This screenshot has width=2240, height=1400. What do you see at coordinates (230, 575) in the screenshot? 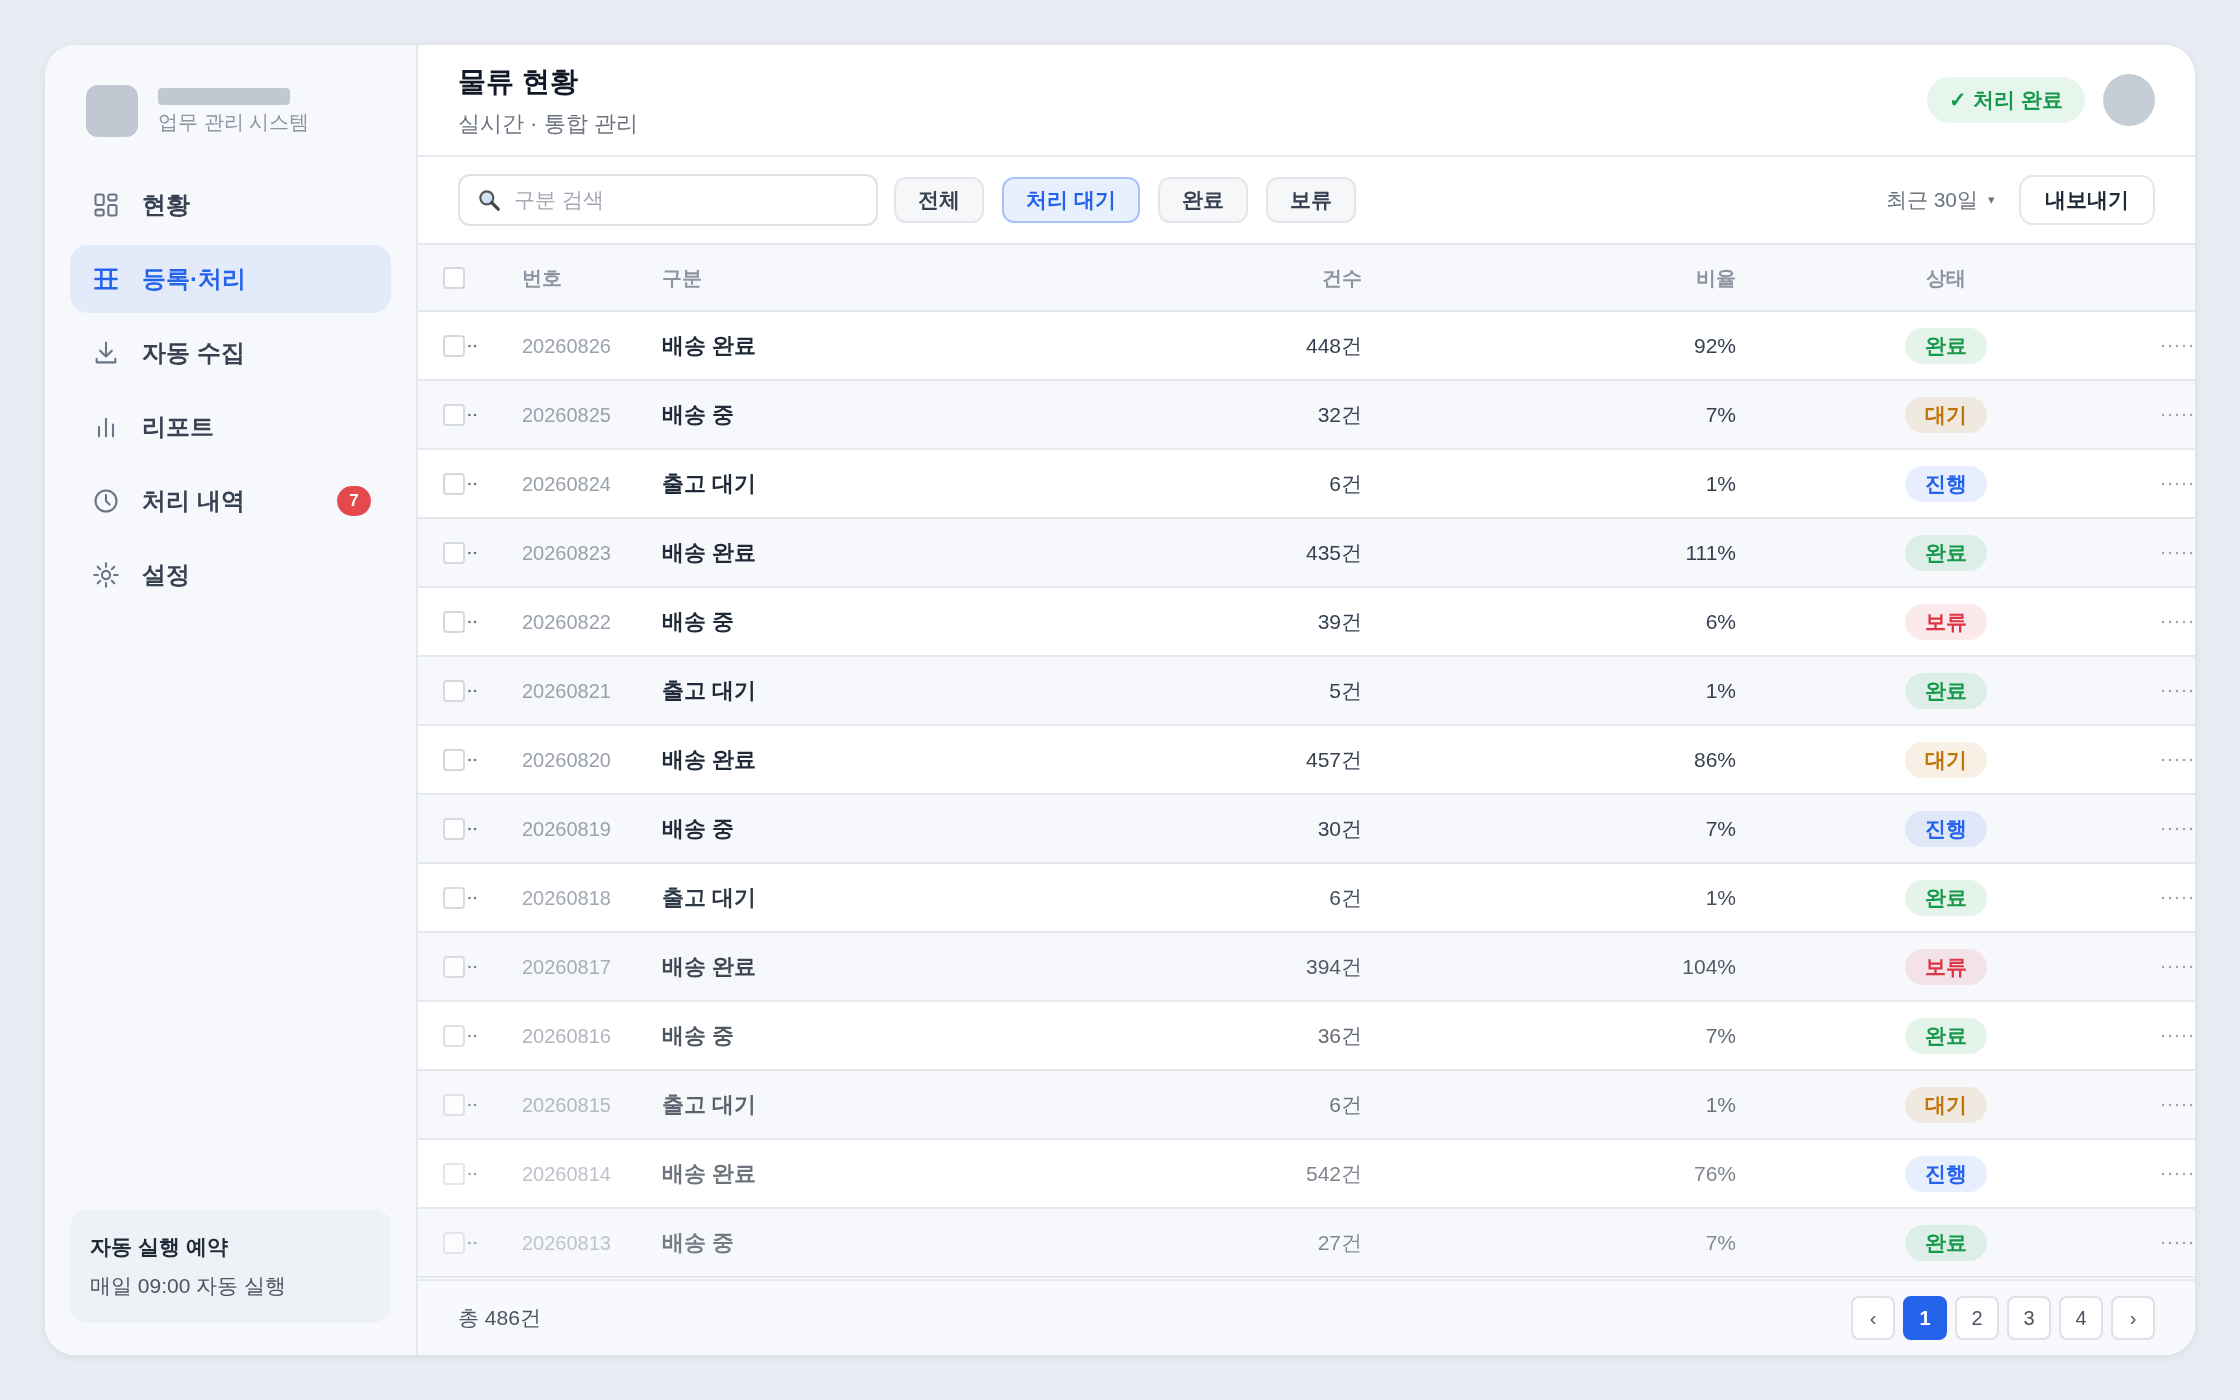
I see `sidebar-item: 설정` at bounding box center [230, 575].